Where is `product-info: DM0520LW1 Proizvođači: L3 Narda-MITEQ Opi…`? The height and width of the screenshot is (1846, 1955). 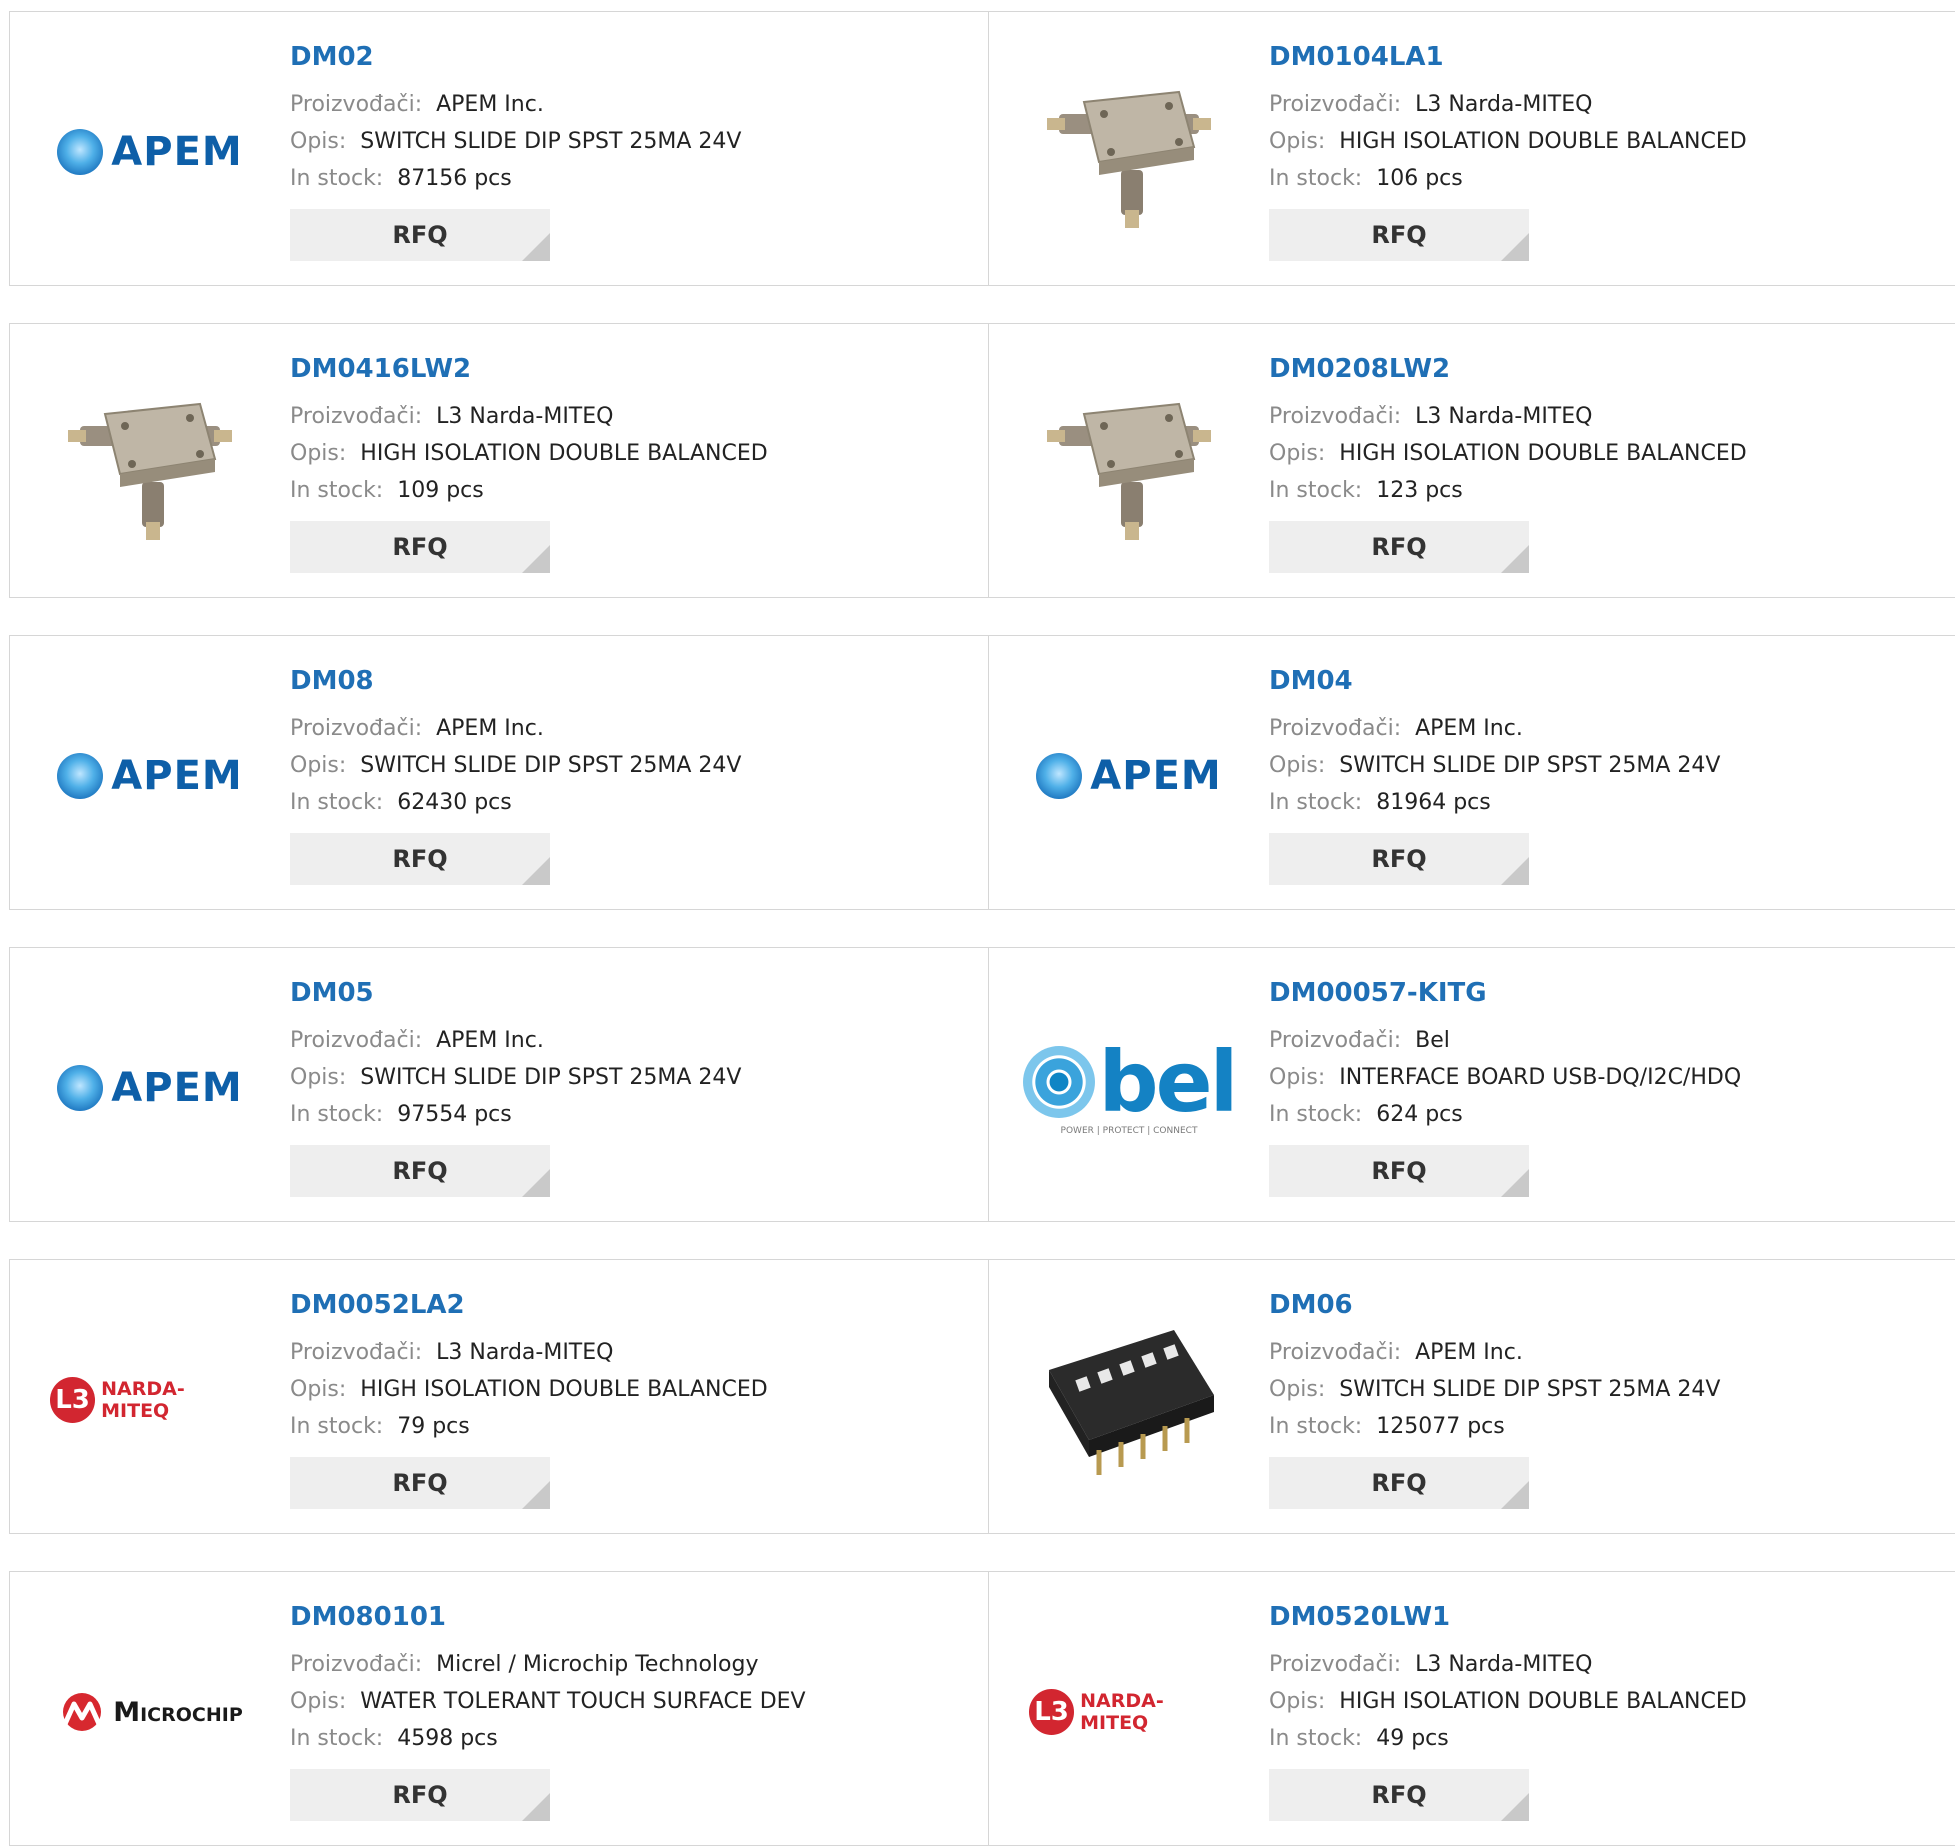
product-info: DM0520LW1 Proizvođači: L3 Narda-MITEQ Opi… is located at coordinates (1508, 1711).